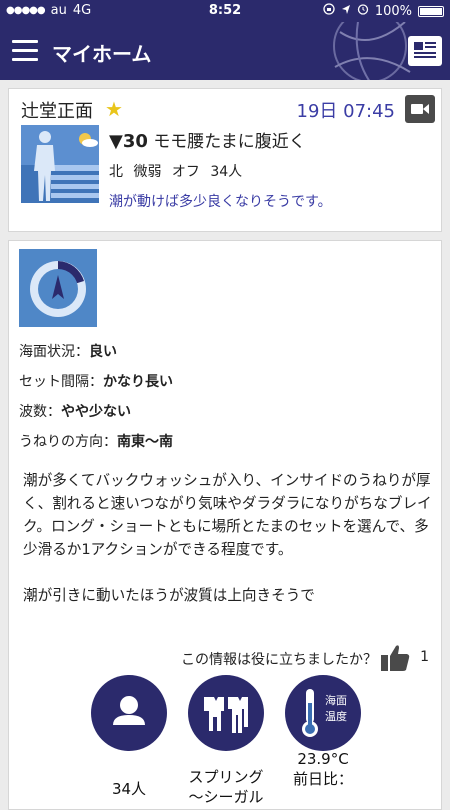 The height and width of the screenshot is (810, 450). What do you see at coordinates (279, 660) in the screenshot?
I see `helpful-question: この情報は役に立ちましたか？` at bounding box center [279, 660].